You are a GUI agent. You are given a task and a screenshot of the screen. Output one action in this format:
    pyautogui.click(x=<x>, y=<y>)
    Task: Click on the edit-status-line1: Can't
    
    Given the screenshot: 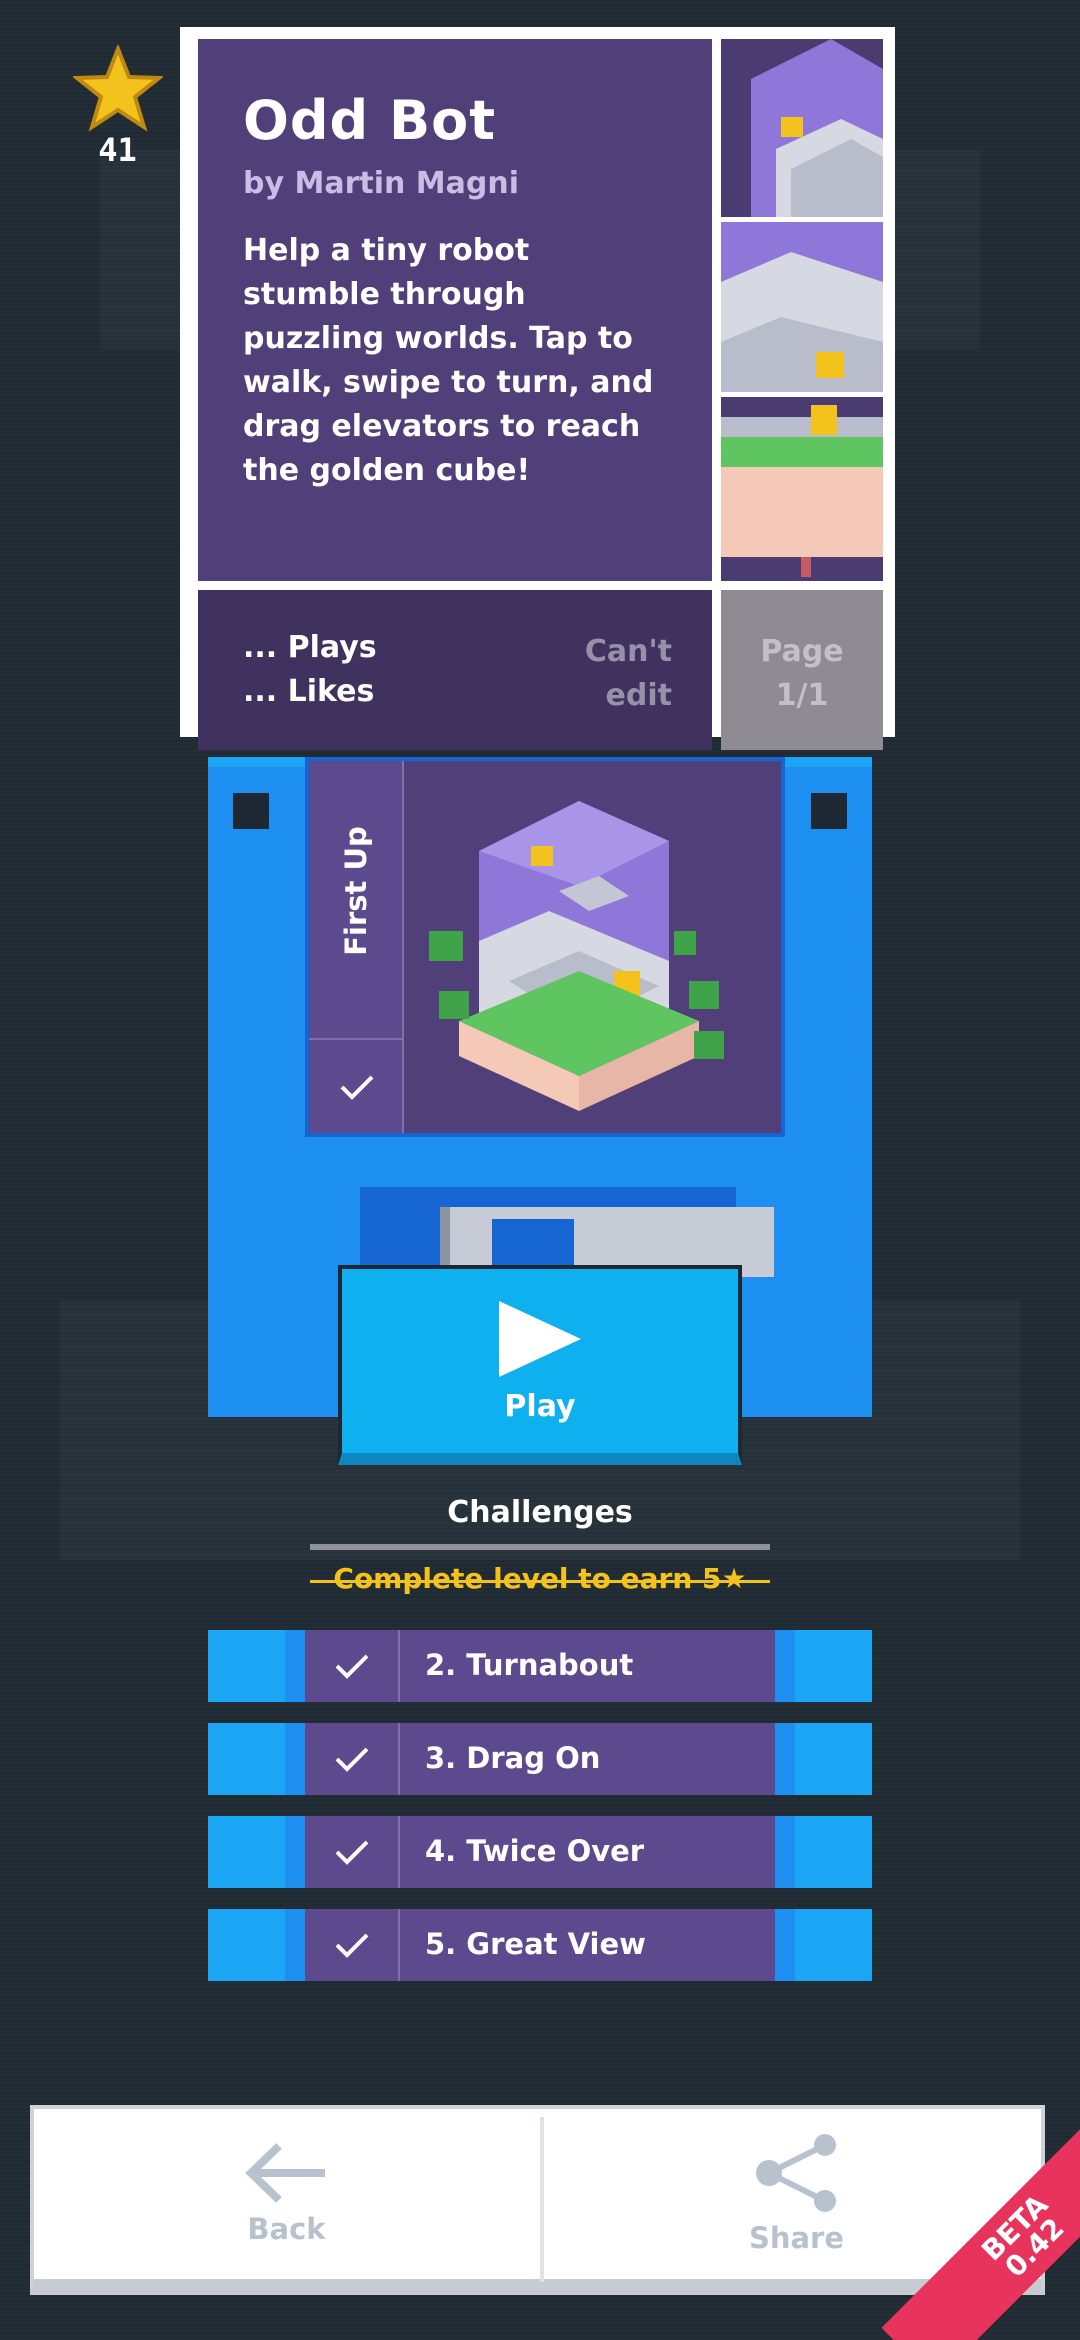 What is the action you would take?
    pyautogui.click(x=628, y=651)
    